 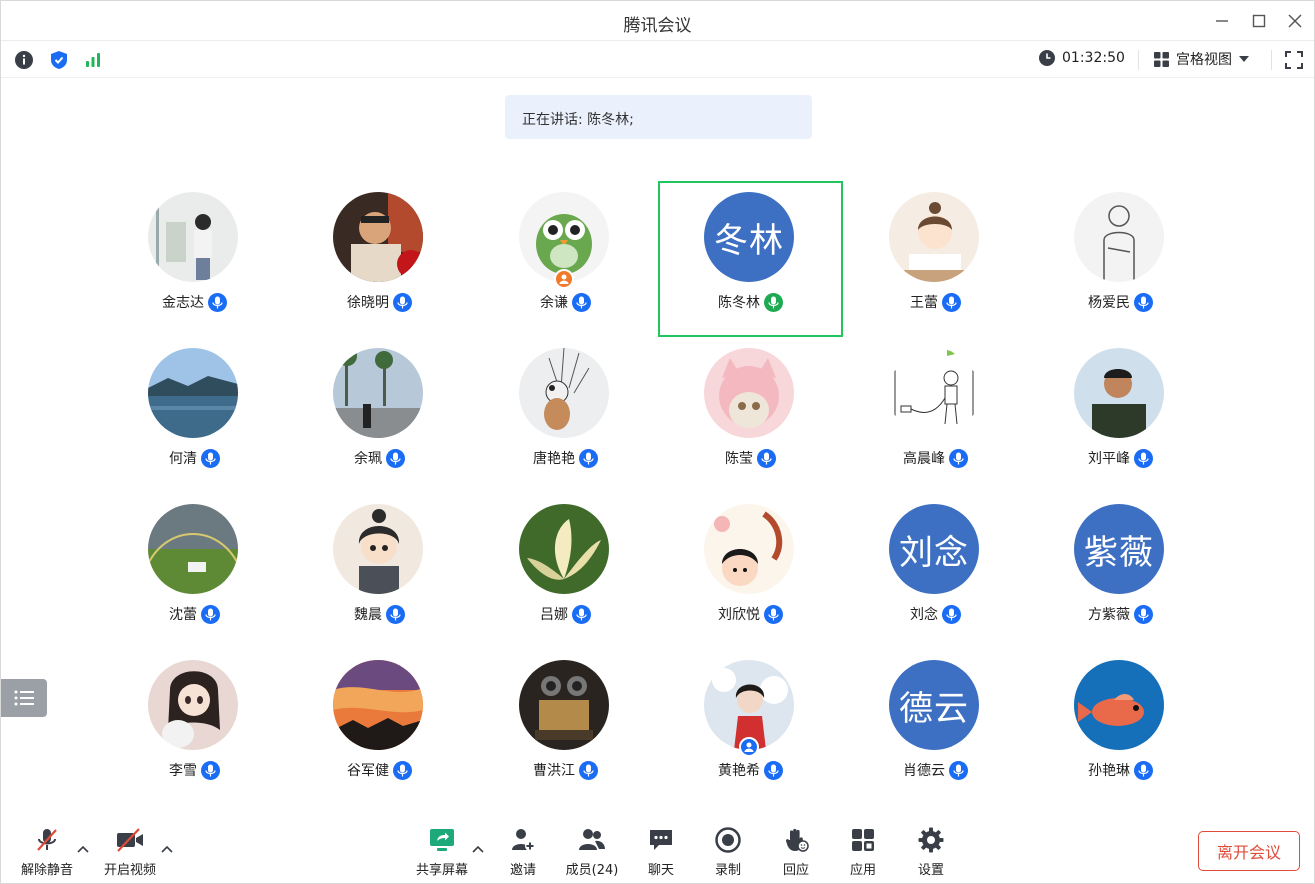 What do you see at coordinates (578, 120) in the screenshot?
I see `speaking-text: 正在讲话: 陈冬林;` at bounding box center [578, 120].